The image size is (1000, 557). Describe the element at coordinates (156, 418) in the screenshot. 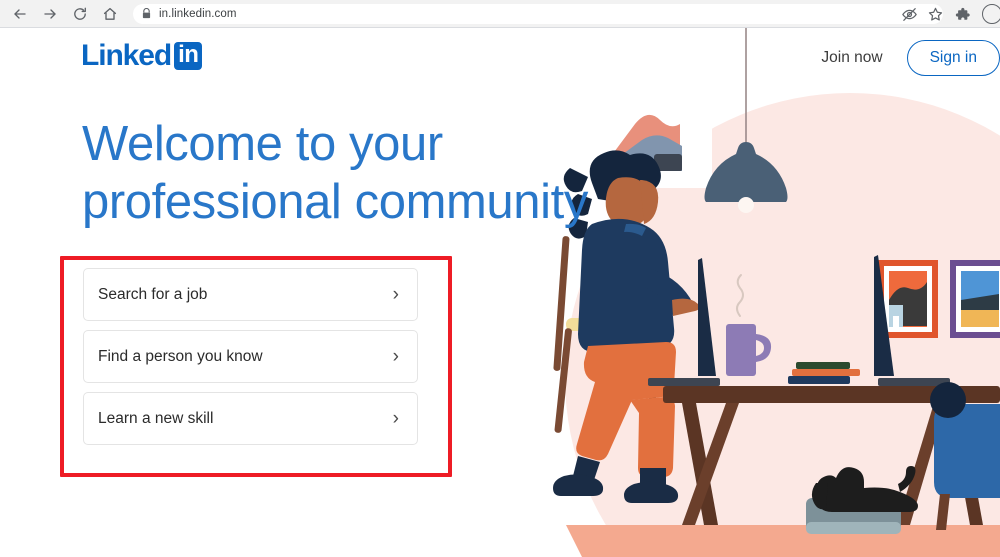

I see `cta-label: Learn a new skill` at that location.